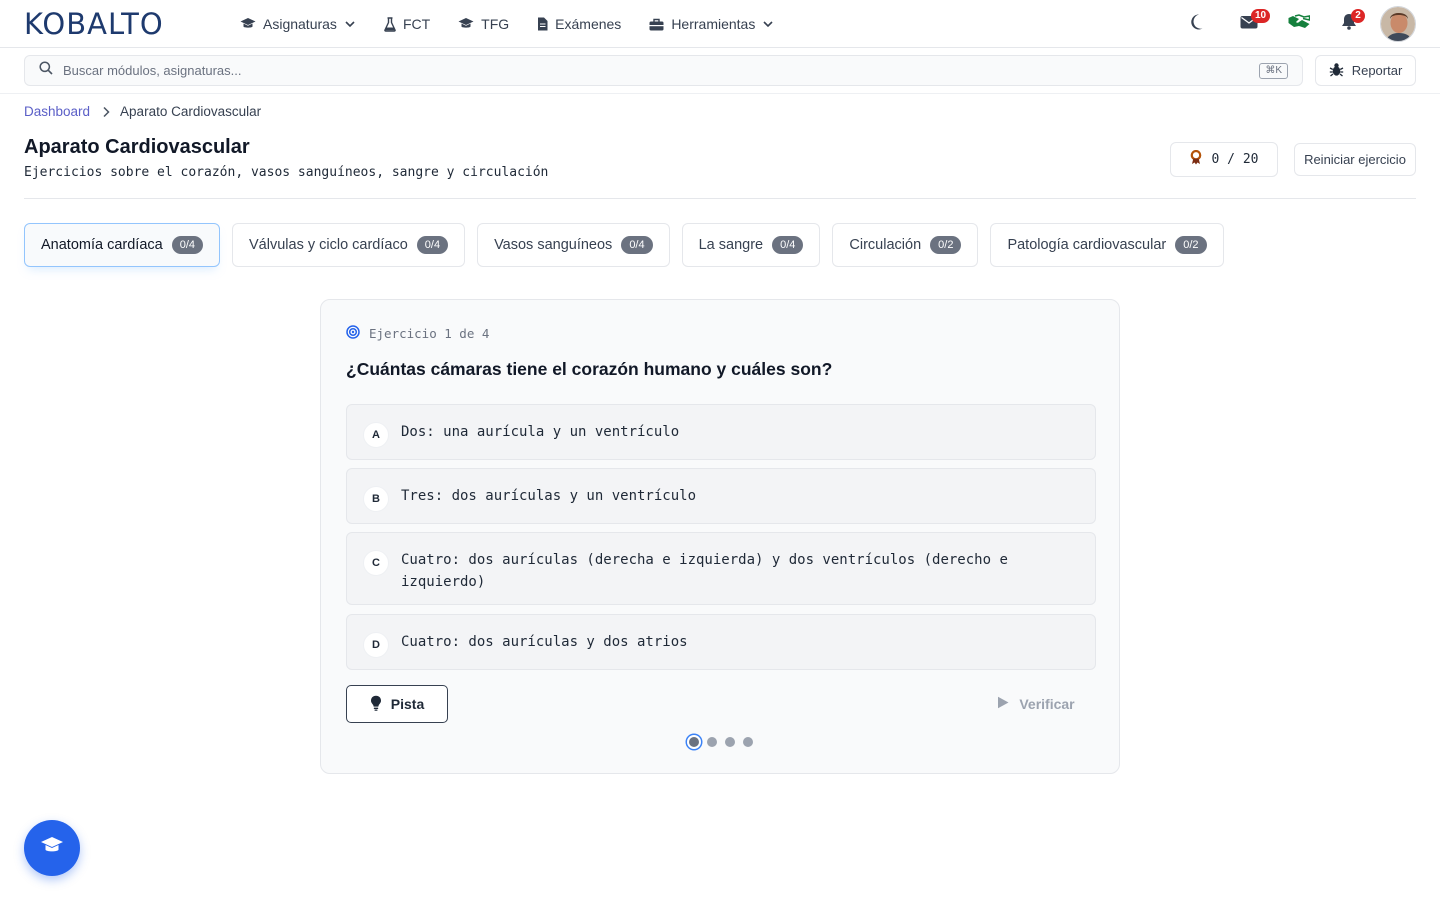 The height and width of the screenshot is (900, 1440). What do you see at coordinates (721, 496) in the screenshot?
I see `answer-option-b: B Tres: dos aurículas y un ventrículo` at bounding box center [721, 496].